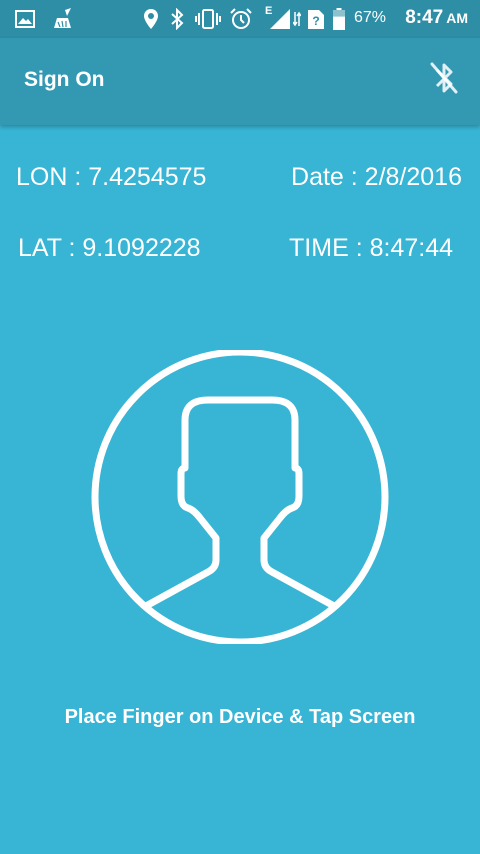  What do you see at coordinates (151, 19) in the screenshot?
I see `location-icon` at bounding box center [151, 19].